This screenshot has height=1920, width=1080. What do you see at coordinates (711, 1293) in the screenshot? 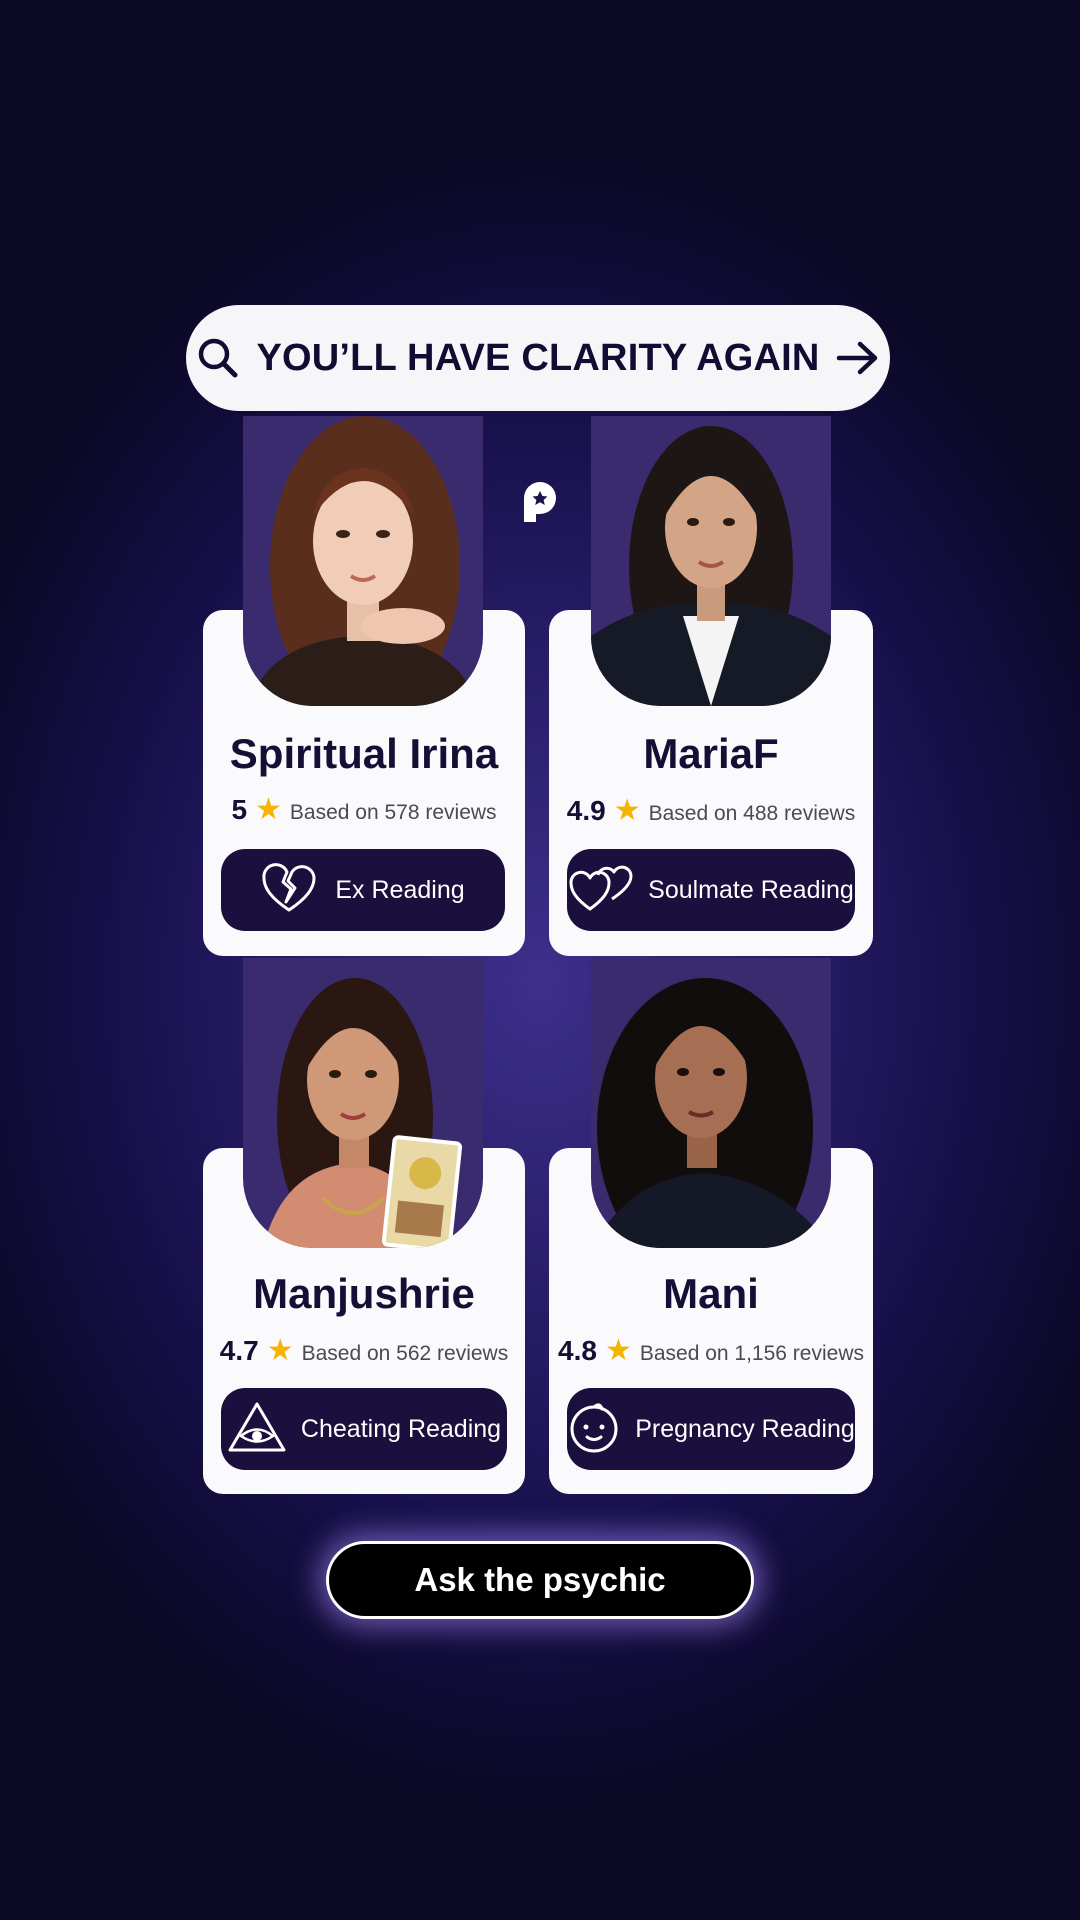
I see `psychic-name: Mani` at bounding box center [711, 1293].